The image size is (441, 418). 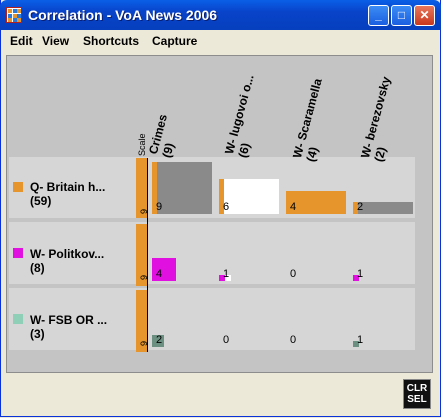 I want to click on row-count: (59), so click(x=41, y=201).